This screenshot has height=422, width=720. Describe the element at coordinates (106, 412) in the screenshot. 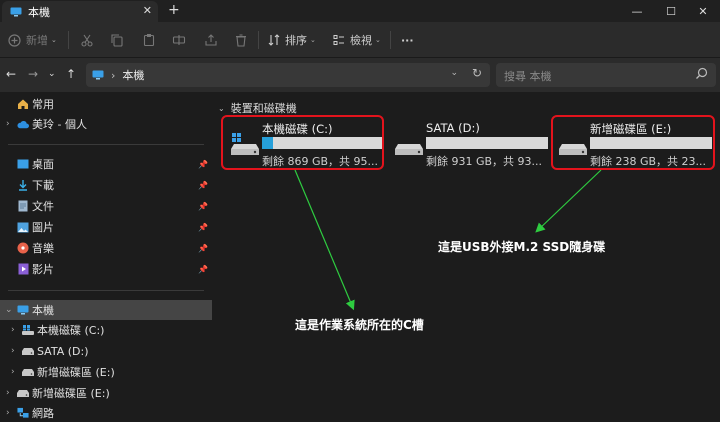

I see `sidebar-item-network: › 網路` at that location.